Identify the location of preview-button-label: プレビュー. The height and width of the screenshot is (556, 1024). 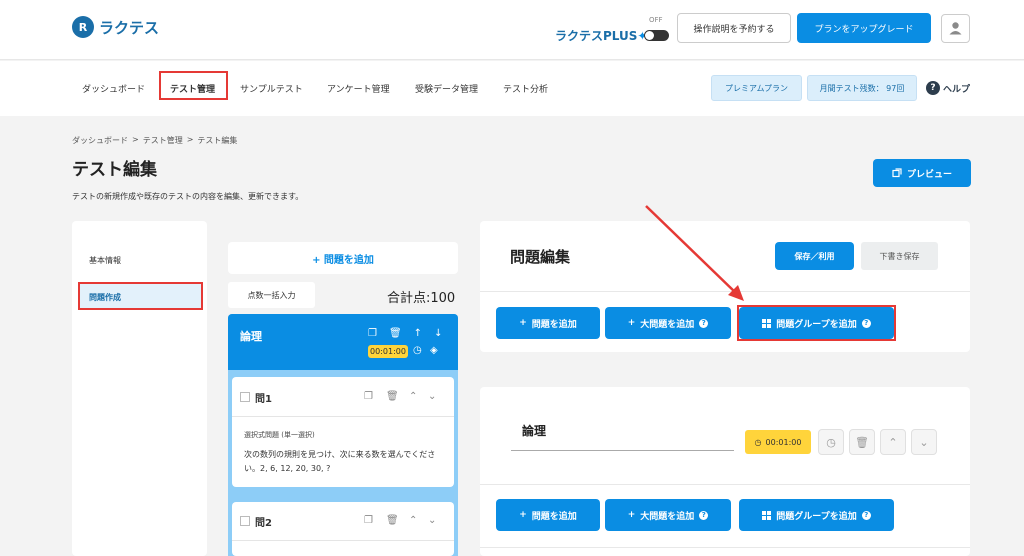
(929, 174).